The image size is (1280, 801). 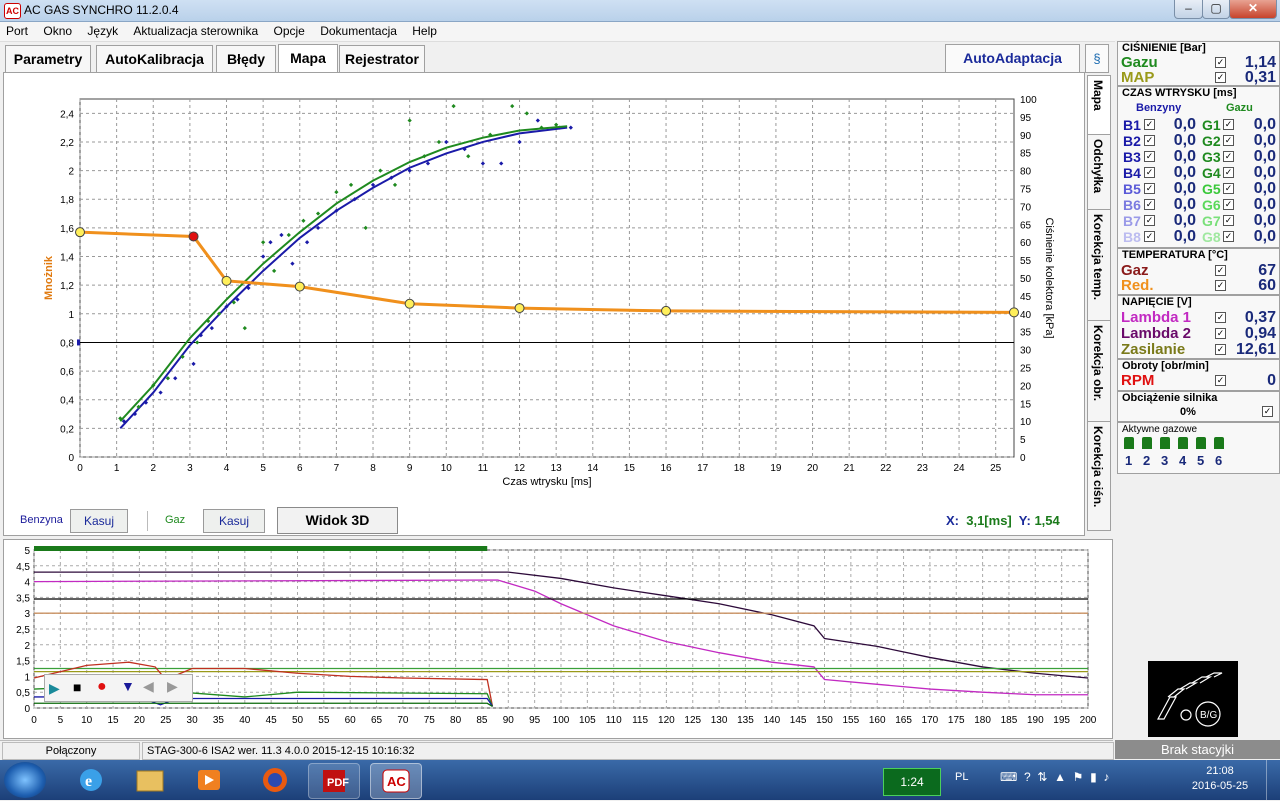 What do you see at coordinates (154, 59) in the screenshot?
I see `tab-autokalibracja: AutoKalibracja` at bounding box center [154, 59].